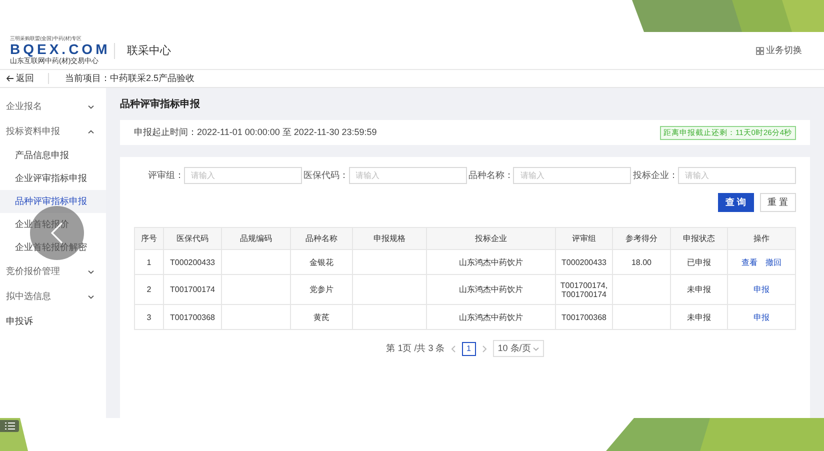 This screenshot has height=451, width=824. Describe the element at coordinates (321, 317) in the screenshot. I see `table-cell: 黄芪` at that location.